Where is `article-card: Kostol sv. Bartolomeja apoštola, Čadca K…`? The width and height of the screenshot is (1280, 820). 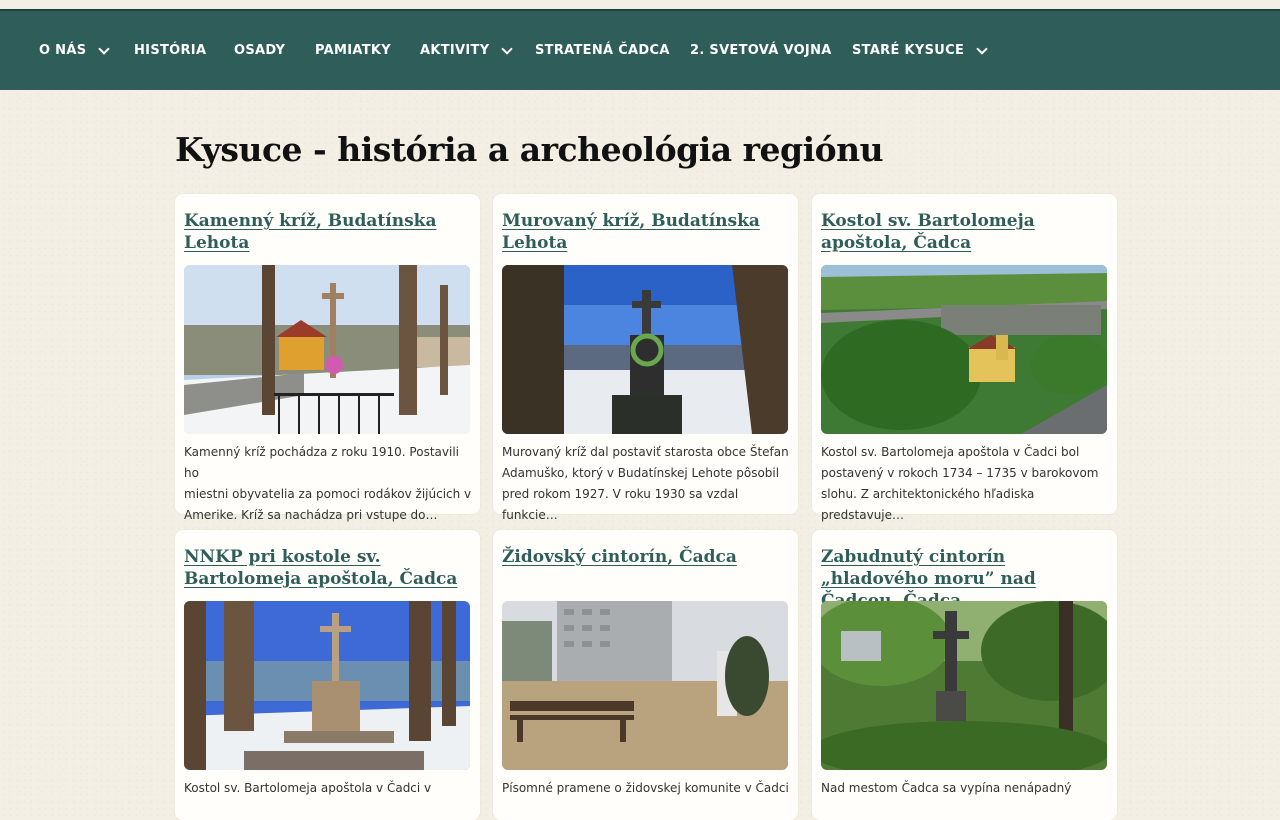
article-card: Kostol sv. Bartolomeja apoštola, Čadca K… is located at coordinates (964, 358).